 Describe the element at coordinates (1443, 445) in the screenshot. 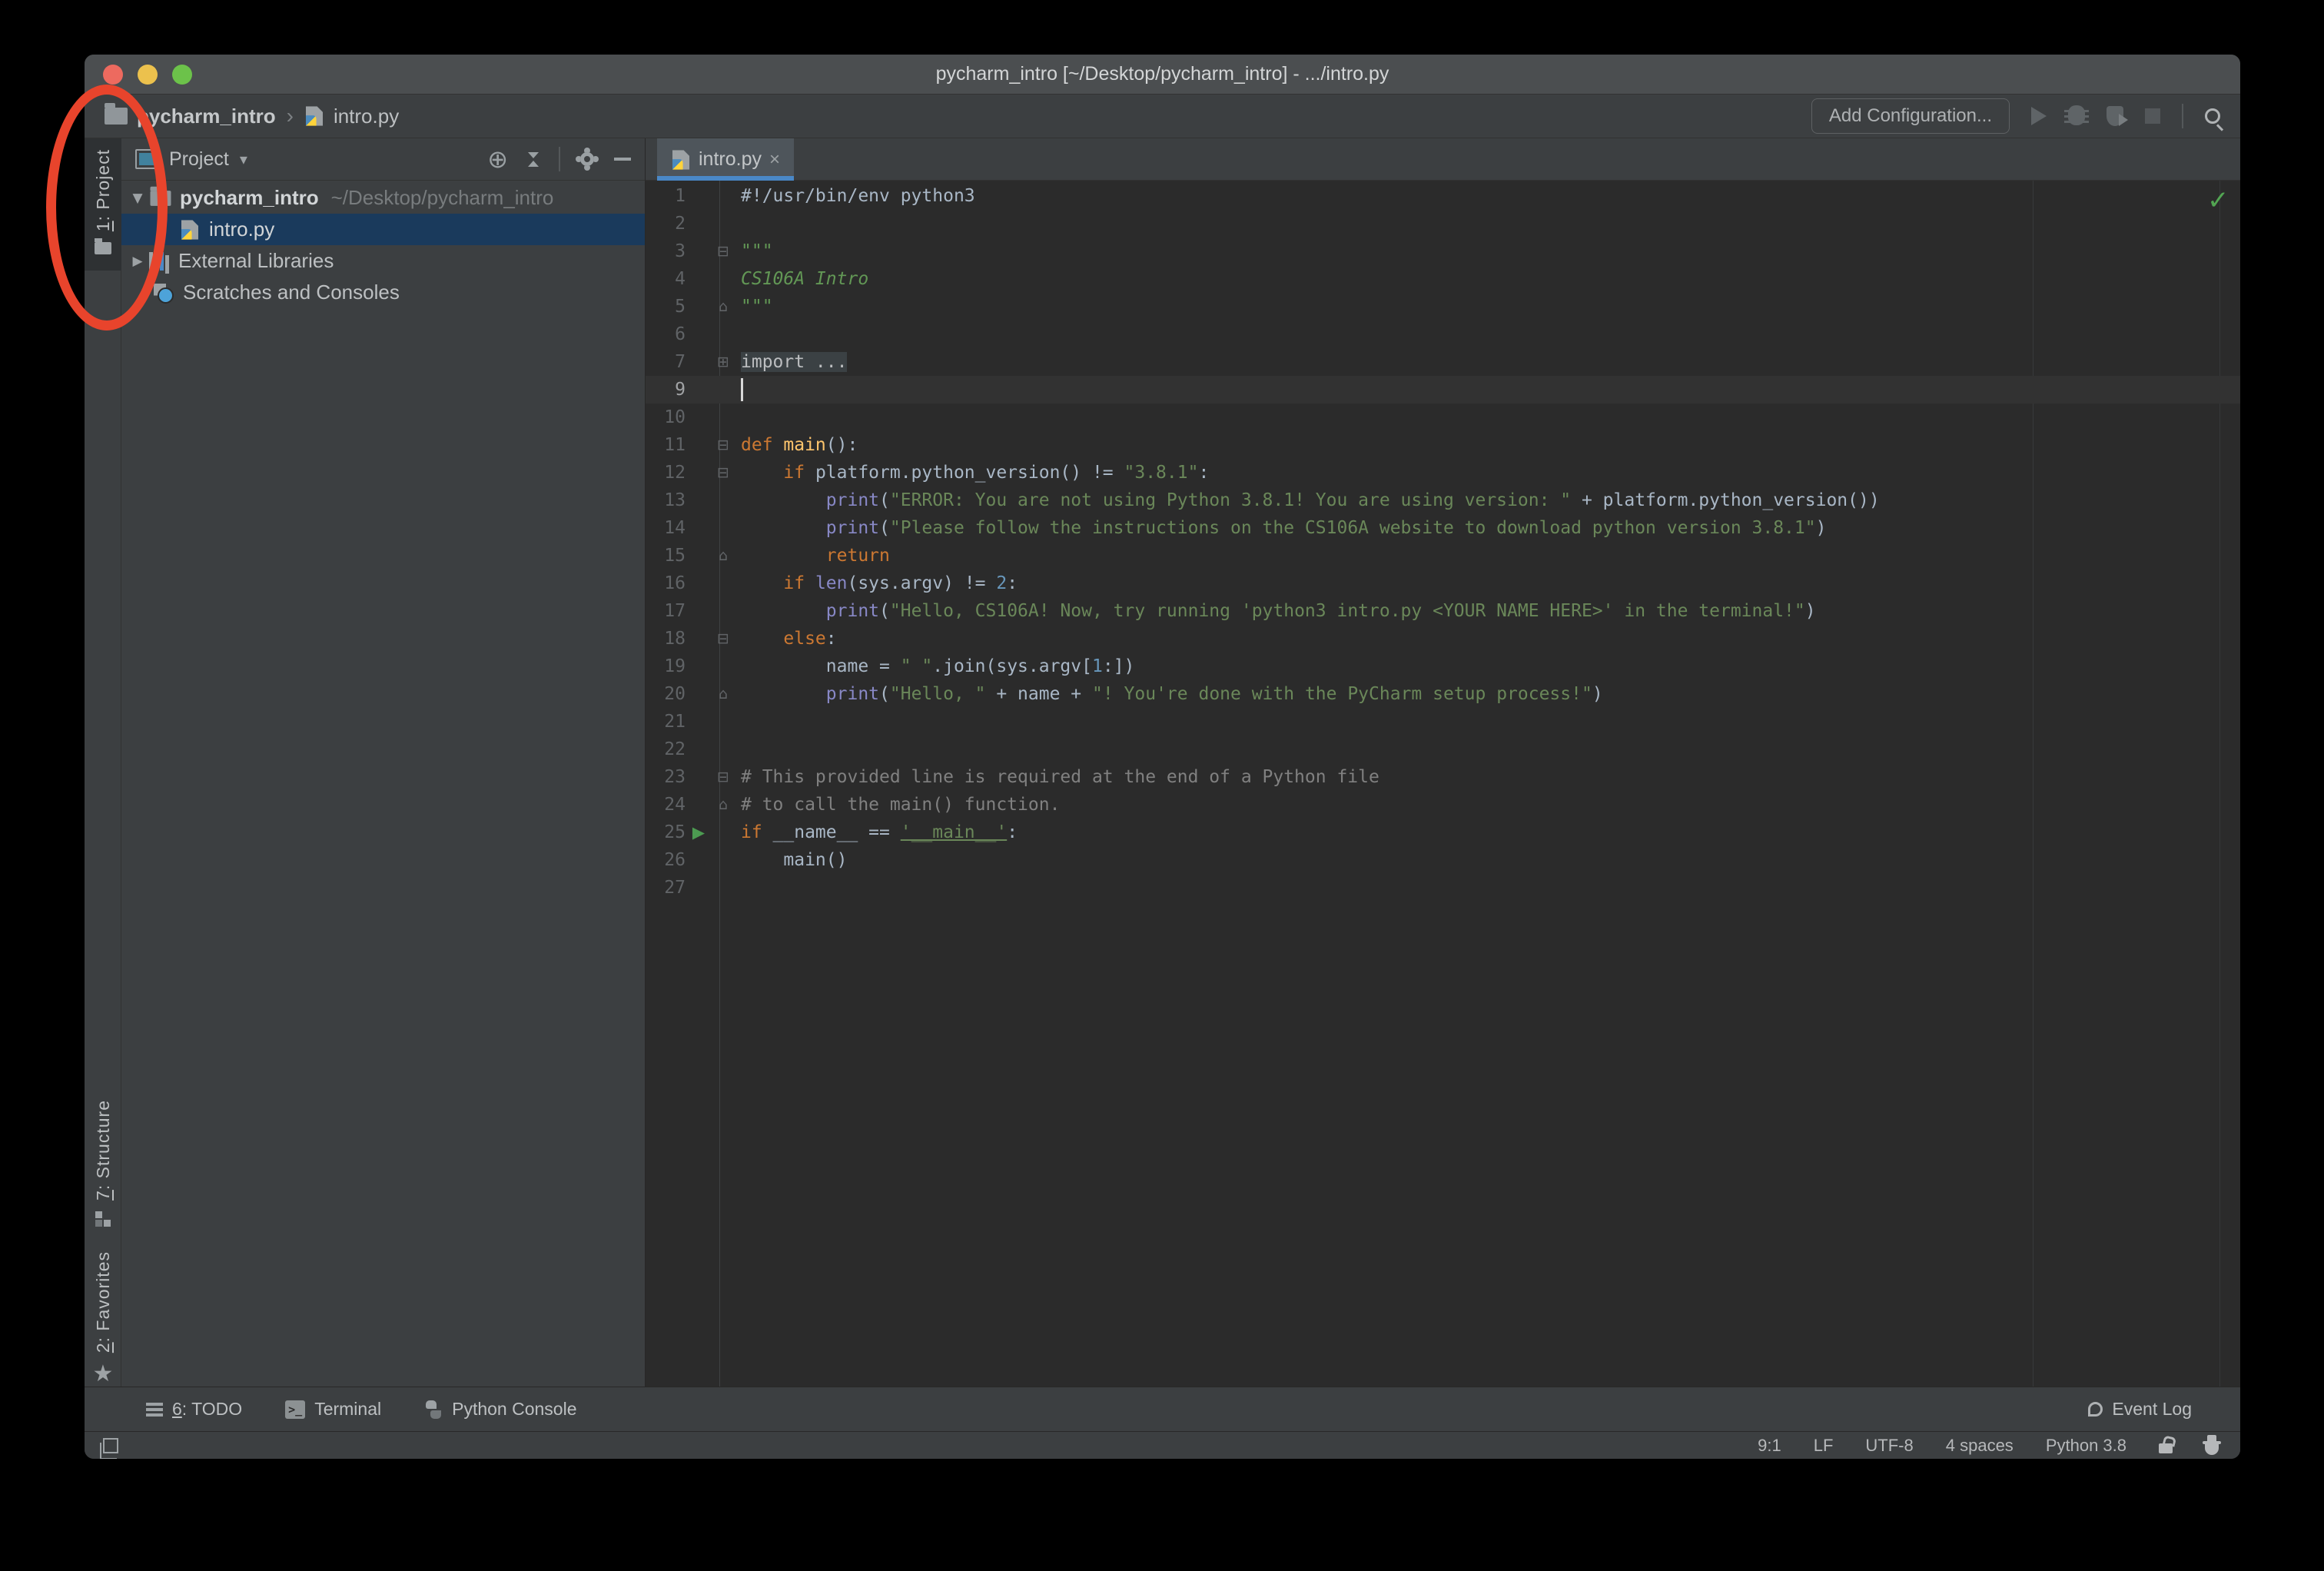

I see `code-line-11: 11 ⊟ def main():` at that location.